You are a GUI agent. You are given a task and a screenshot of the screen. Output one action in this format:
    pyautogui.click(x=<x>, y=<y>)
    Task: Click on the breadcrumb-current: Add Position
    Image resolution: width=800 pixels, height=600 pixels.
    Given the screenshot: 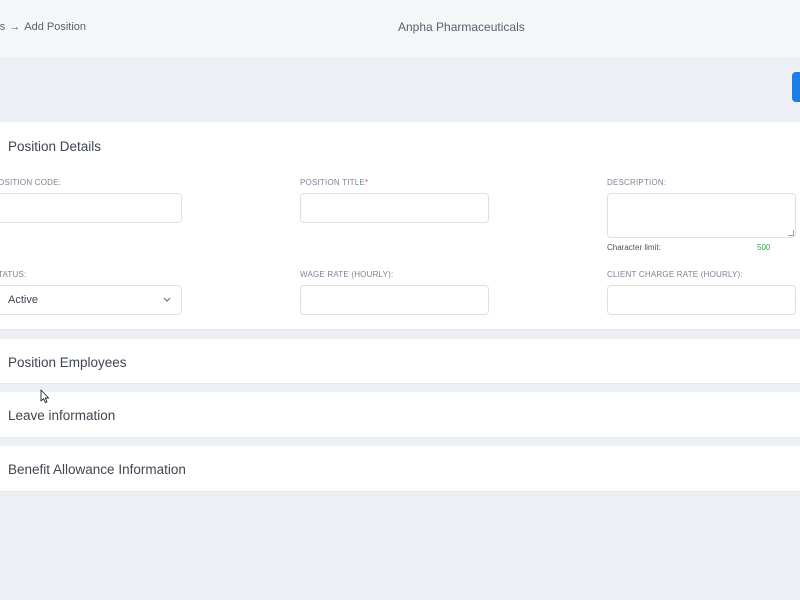 What is the action you would take?
    pyautogui.click(x=55, y=27)
    